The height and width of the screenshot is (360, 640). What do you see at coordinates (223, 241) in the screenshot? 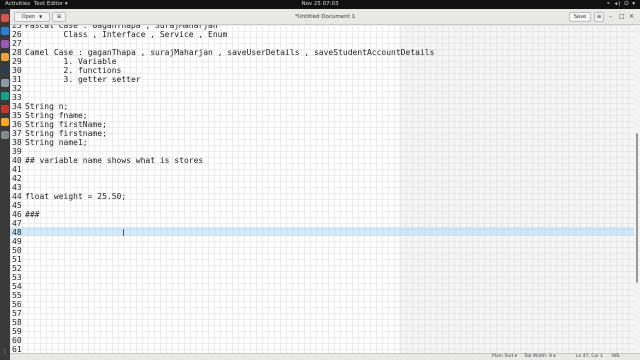
I see `editor-line: 49` at bounding box center [223, 241].